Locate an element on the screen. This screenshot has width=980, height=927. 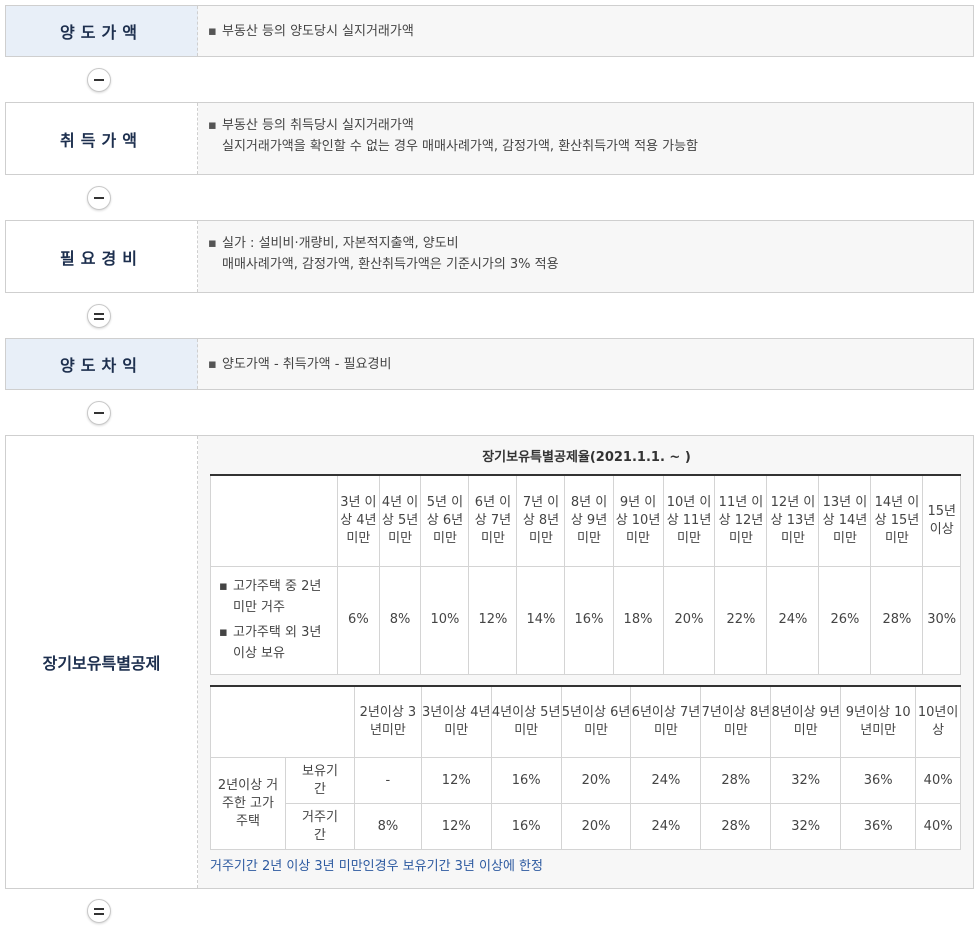
section-transfer-price: 양도가액 ▪ 부동산 등의 양도당시 실지거래가액 is located at coordinates (489, 31).